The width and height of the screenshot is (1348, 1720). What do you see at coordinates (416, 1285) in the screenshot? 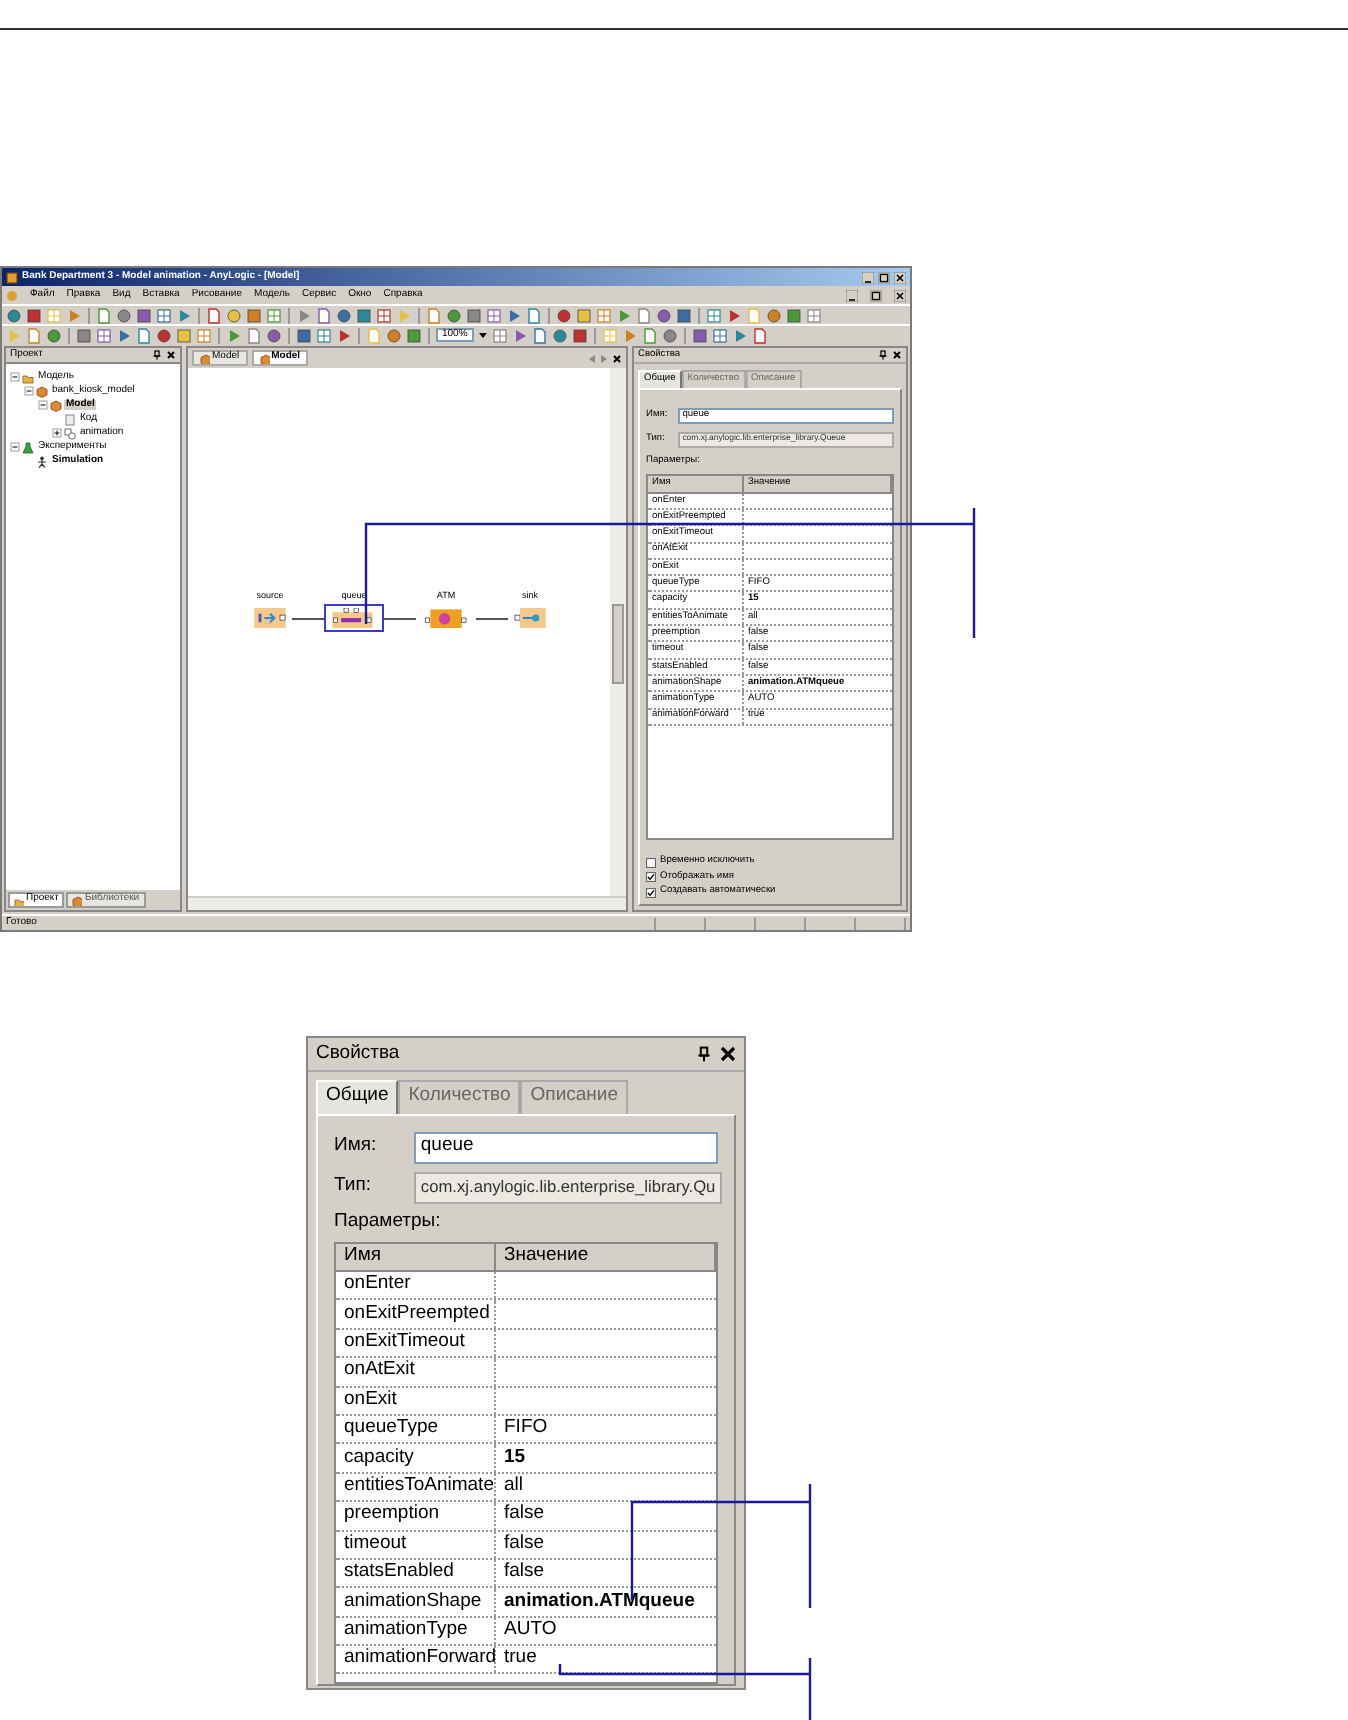
I see `table-cell: onEnter` at bounding box center [416, 1285].